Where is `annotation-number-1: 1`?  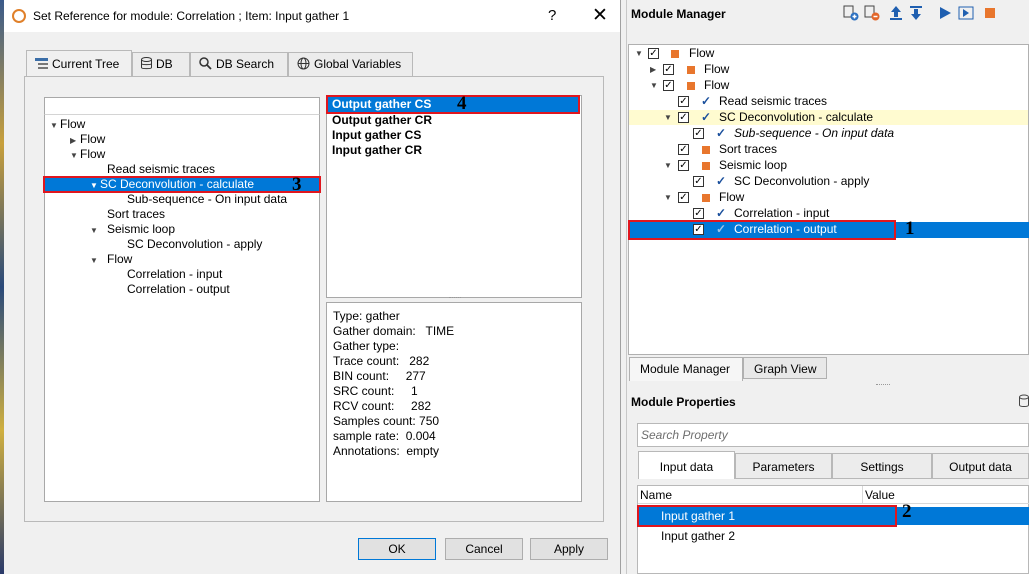
annotation-number-1: 1 is located at coordinates (910, 228).